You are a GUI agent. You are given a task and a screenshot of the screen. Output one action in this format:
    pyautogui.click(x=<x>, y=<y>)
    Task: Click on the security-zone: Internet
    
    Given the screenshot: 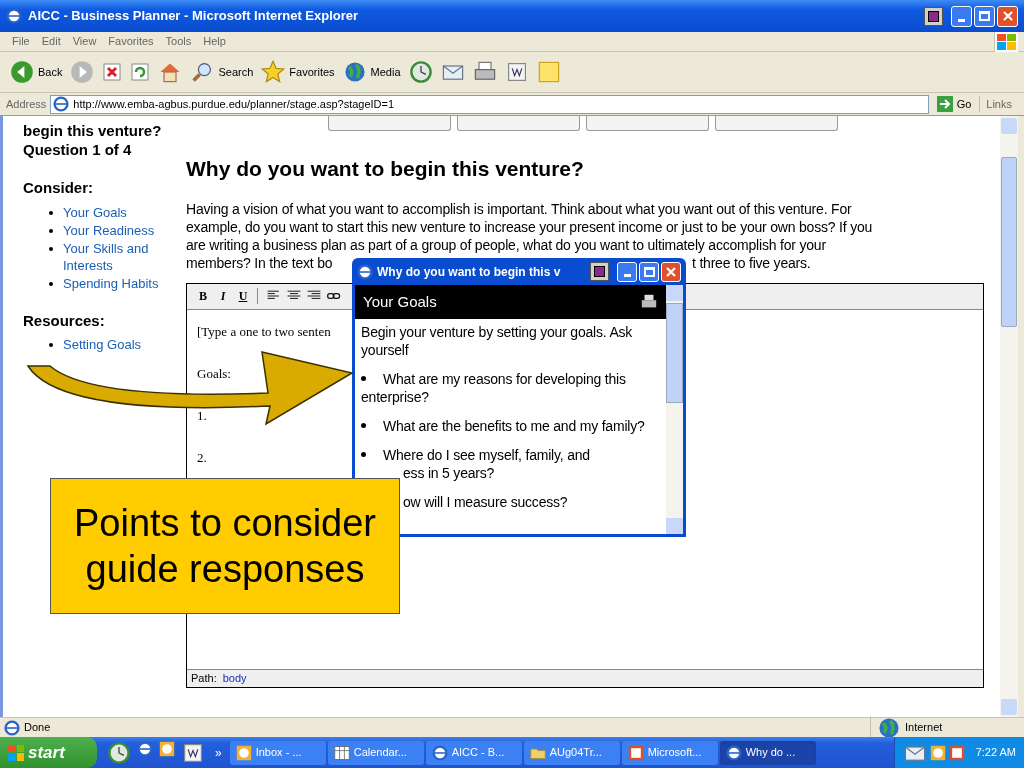 What is the action you would take?
    pyautogui.click(x=924, y=728)
    